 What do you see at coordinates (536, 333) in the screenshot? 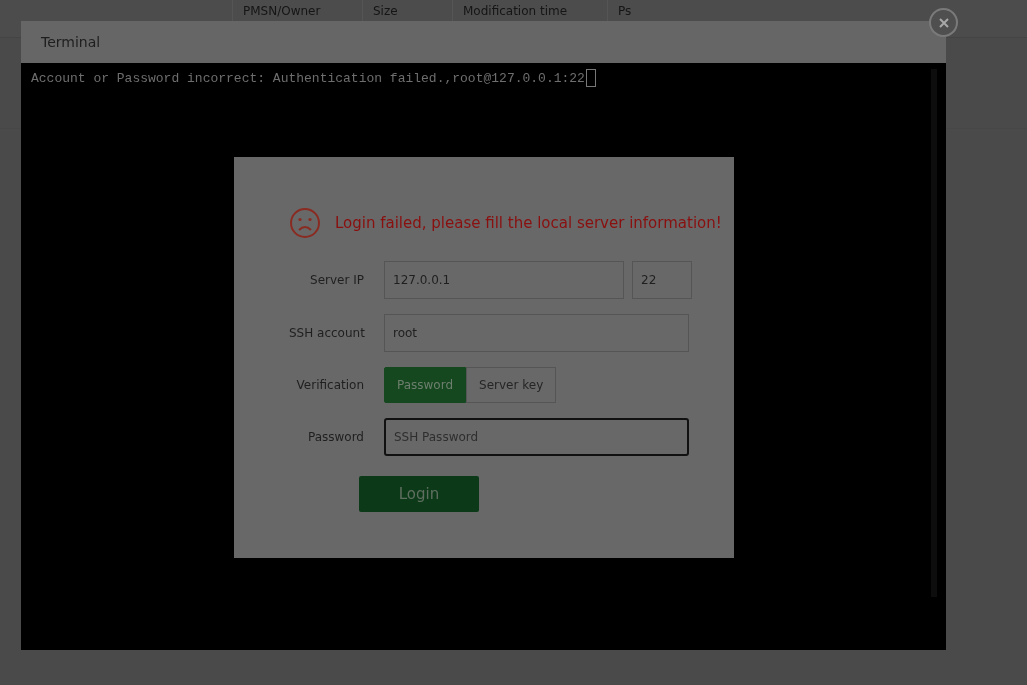
I see `account-field: root` at bounding box center [536, 333].